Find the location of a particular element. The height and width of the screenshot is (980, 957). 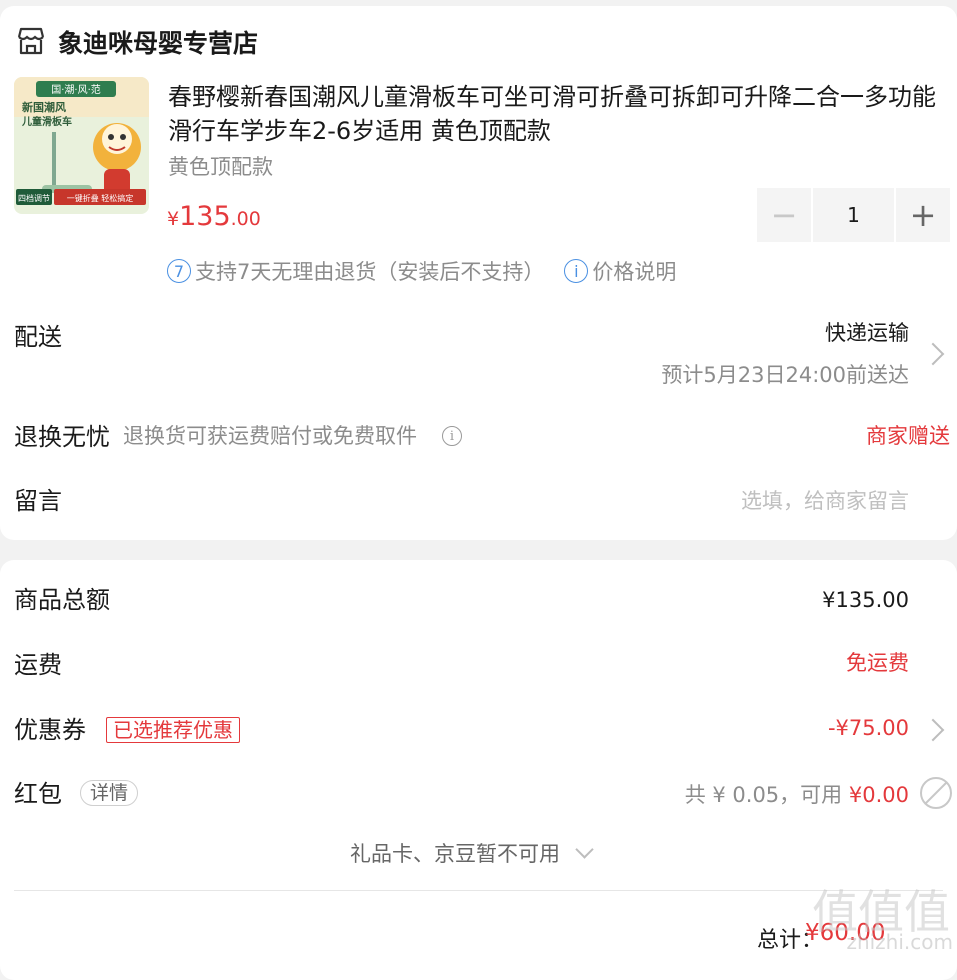

seven-day-return-icon: 7 is located at coordinates (179, 271).